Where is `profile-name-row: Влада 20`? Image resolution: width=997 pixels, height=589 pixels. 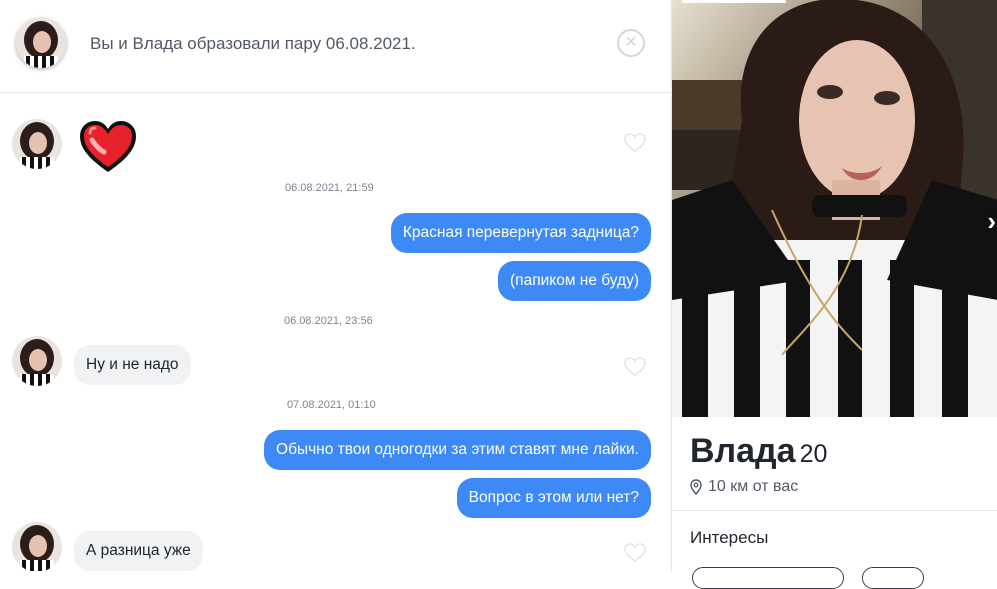 profile-name-row: Влада 20 is located at coordinates (758, 451).